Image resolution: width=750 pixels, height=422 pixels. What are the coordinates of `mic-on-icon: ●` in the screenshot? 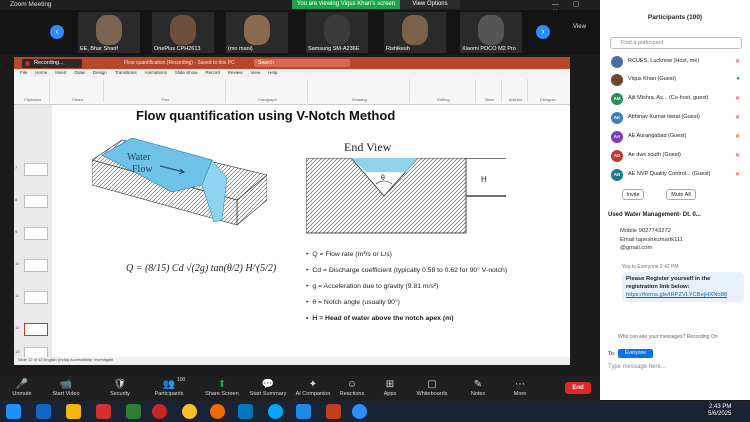 It's located at (738, 79).